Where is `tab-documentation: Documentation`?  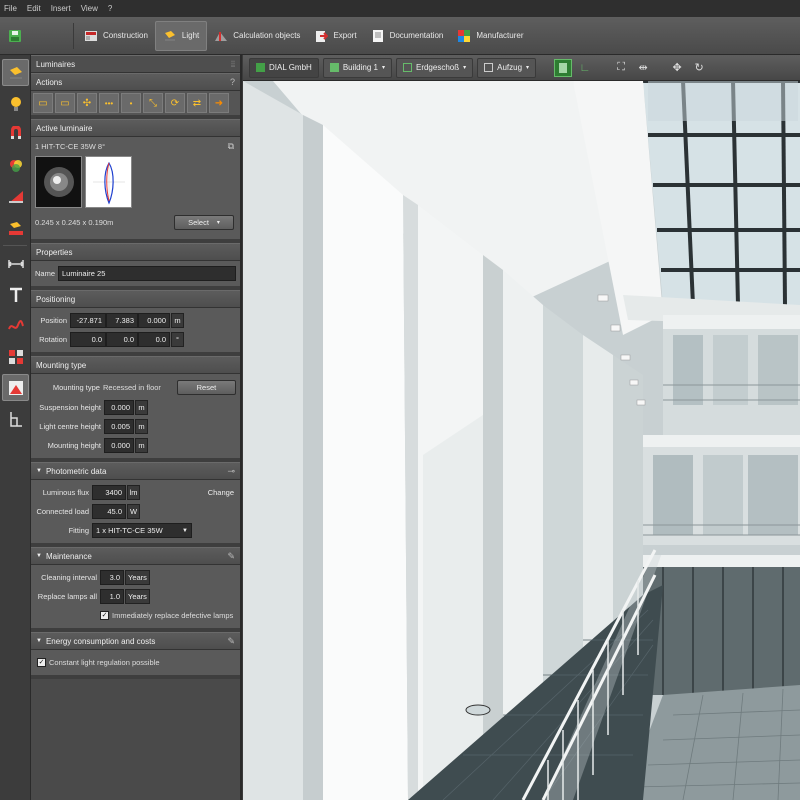 tab-documentation: Documentation is located at coordinates (407, 36).